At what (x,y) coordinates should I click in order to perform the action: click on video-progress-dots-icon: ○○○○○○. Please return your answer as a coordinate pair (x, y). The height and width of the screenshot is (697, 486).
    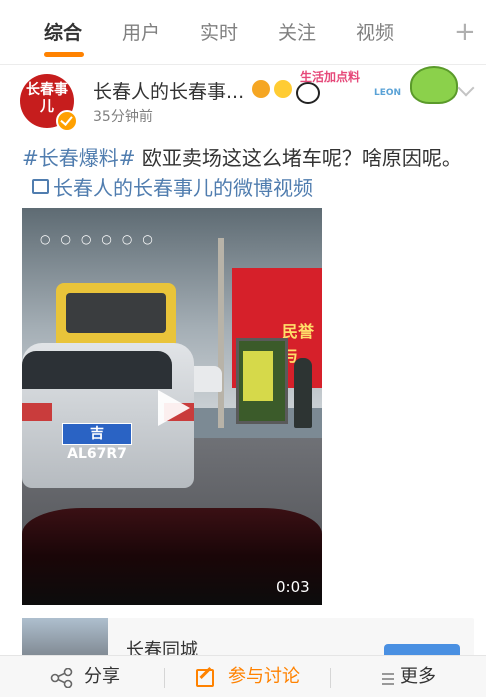
    Looking at the image, I should click on (101, 239).